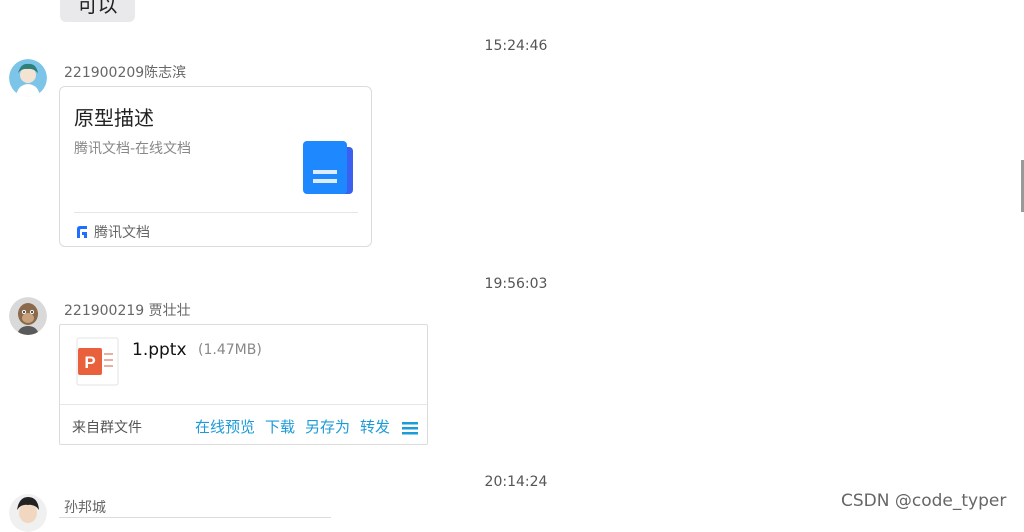 The width and height of the screenshot is (1024, 532). I want to click on timestamp: 15:24:46, so click(516, 46).